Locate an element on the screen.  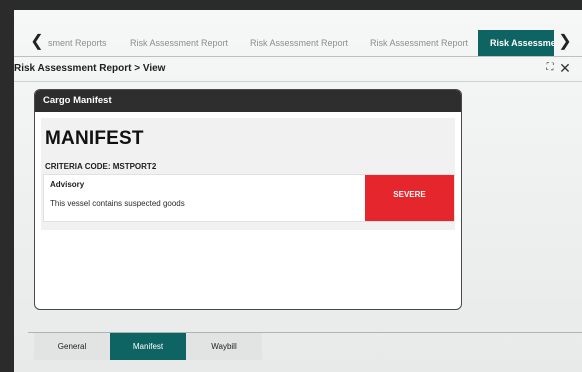
tab-risk-assessment-report-3: Risk Assessment Report is located at coordinates (423, 43).